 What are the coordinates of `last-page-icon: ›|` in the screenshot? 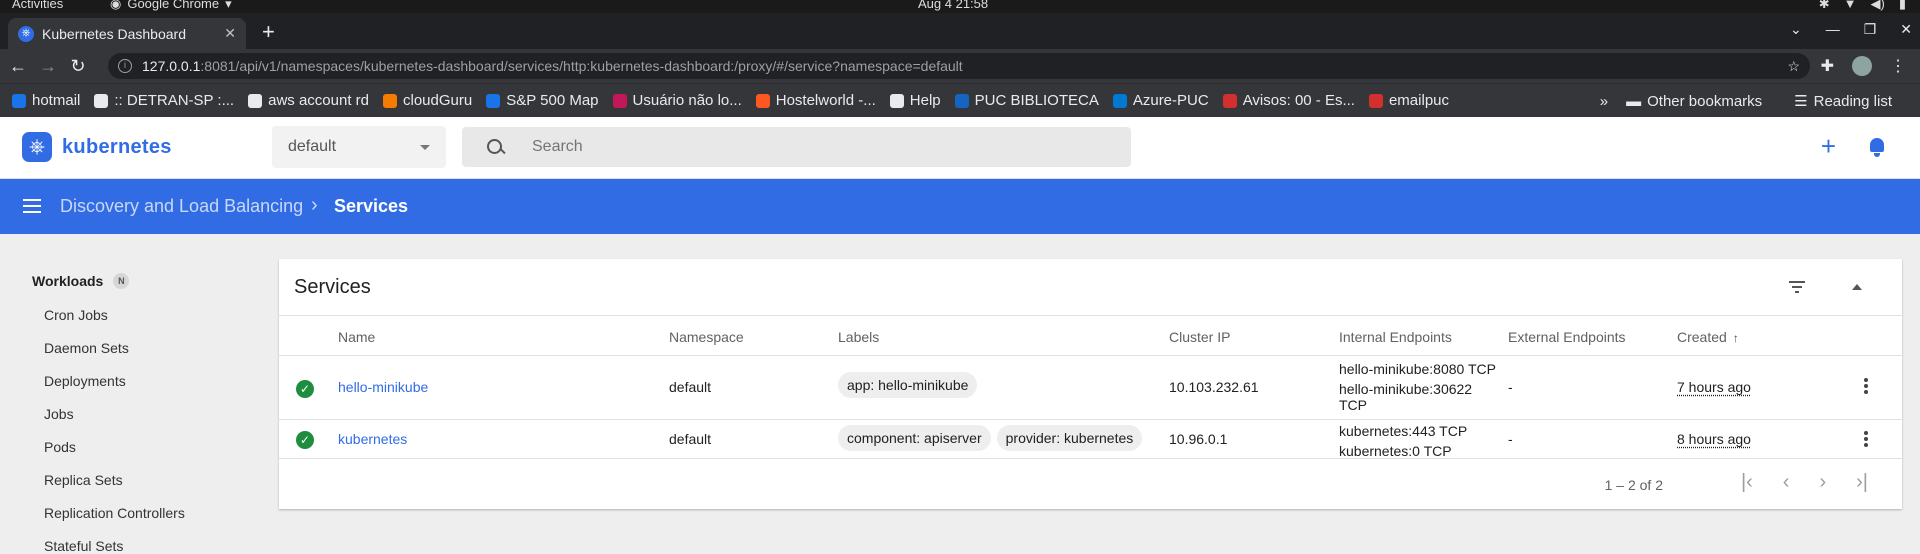 It's located at (1862, 482).